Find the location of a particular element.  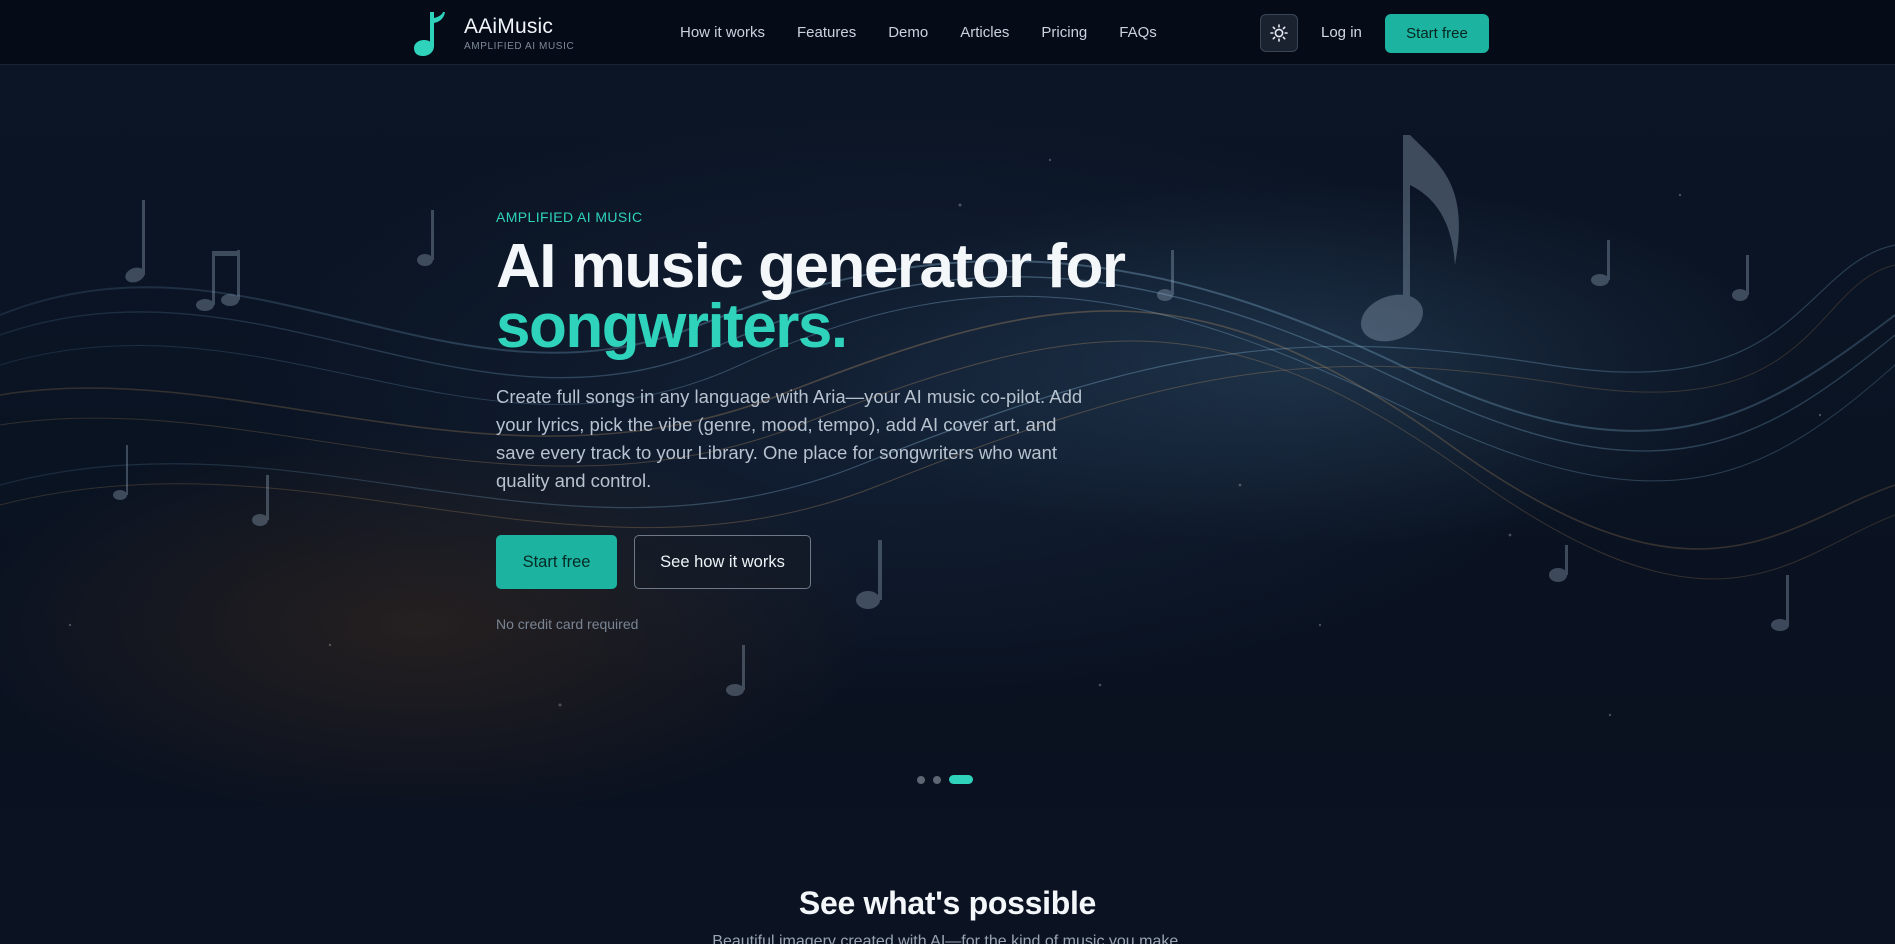

hero-eyebrow: AMPLIFIED AI MUSIC is located at coordinates (569, 217).